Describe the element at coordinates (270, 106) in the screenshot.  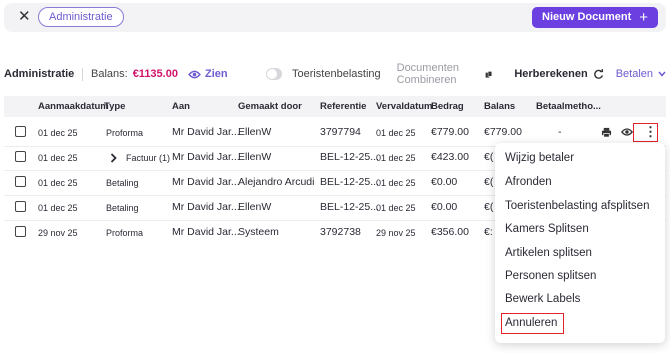
I see `col-header-created-by: Gemaakt door` at that location.